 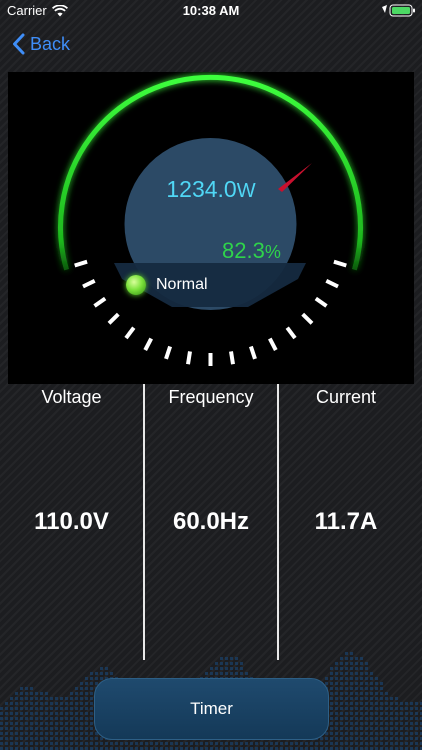 What do you see at coordinates (346, 397) in the screenshot?
I see `current-label: Current` at bounding box center [346, 397].